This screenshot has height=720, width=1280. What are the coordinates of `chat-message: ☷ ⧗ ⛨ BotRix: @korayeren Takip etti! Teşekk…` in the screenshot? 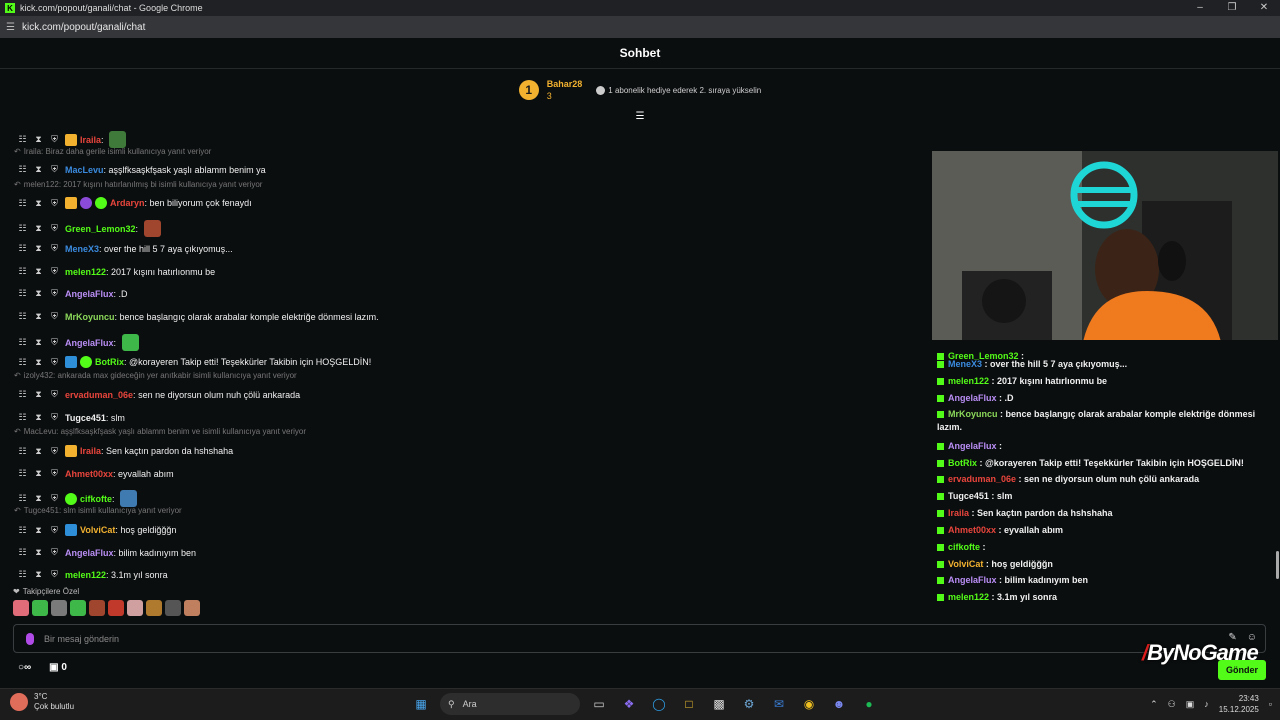 It's located at (192, 362).